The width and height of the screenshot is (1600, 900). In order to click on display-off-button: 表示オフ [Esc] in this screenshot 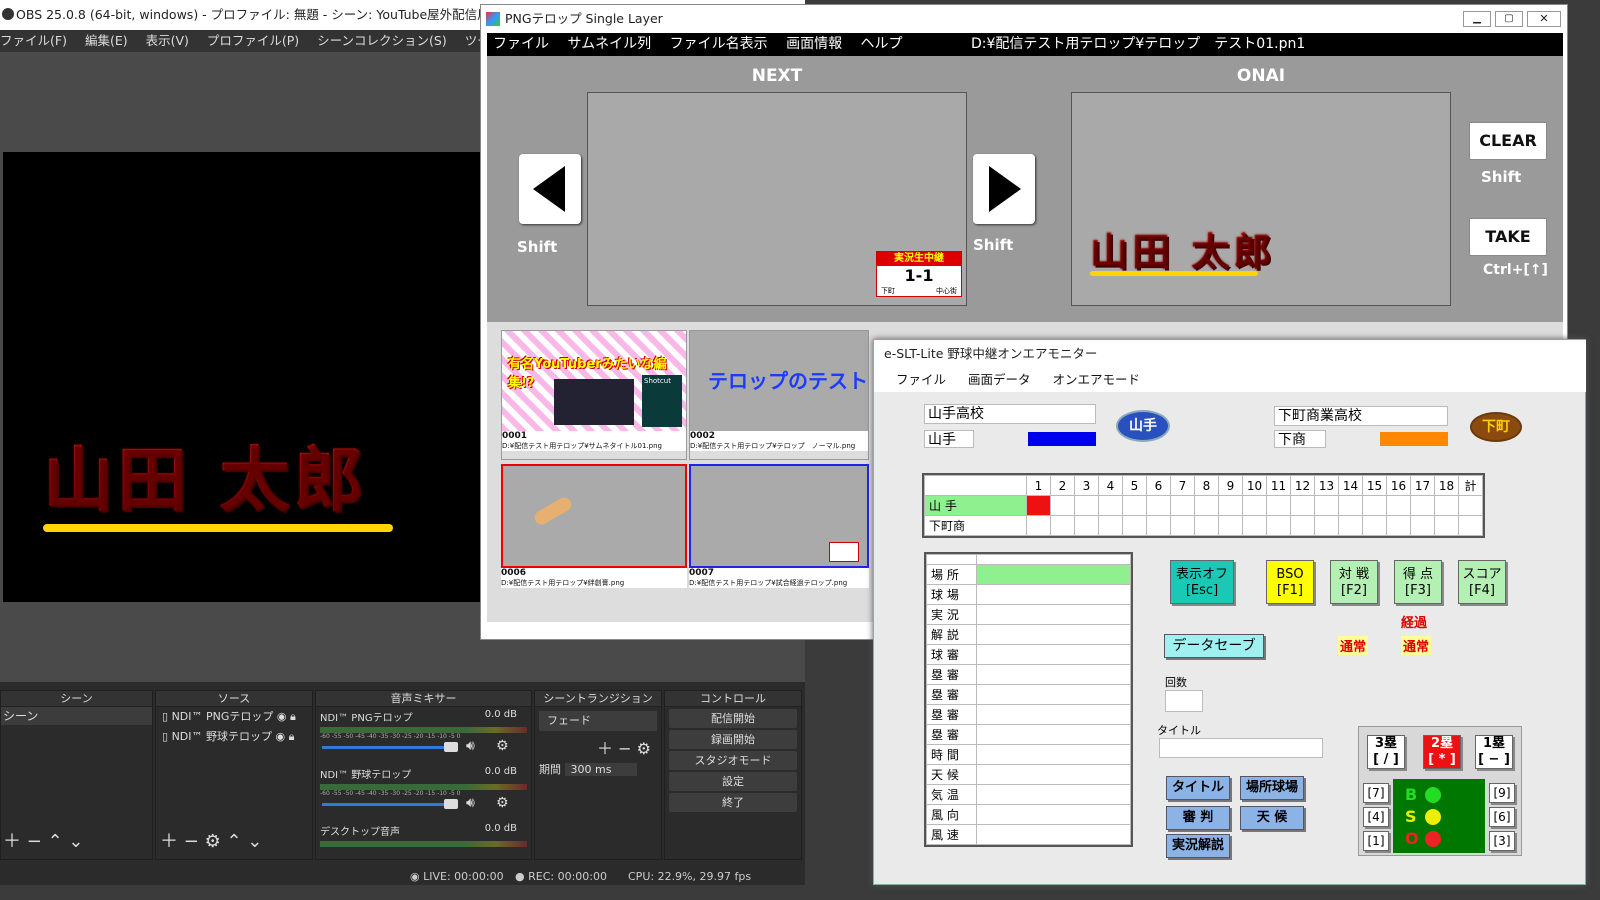, I will do `click(1202, 582)`.